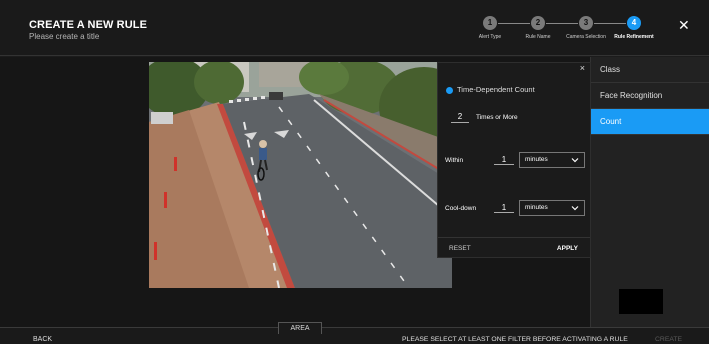 This screenshot has width=709, height=344. What do you see at coordinates (552, 160) in the screenshot?
I see `within-unit-select: minutes` at bounding box center [552, 160].